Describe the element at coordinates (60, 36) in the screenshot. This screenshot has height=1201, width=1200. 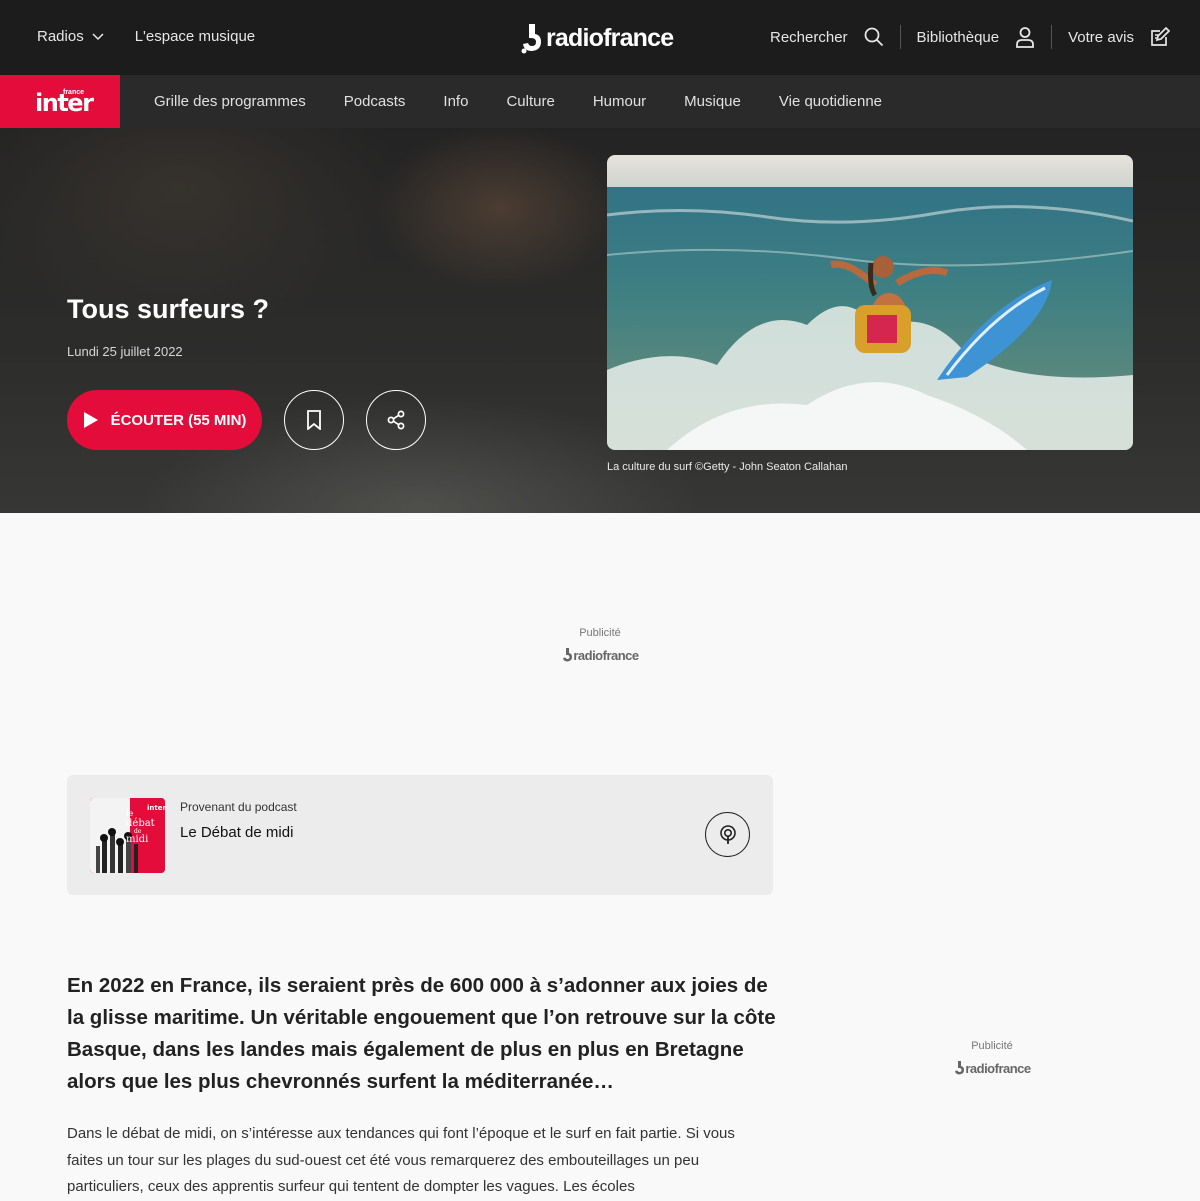
I see `radios-label: Radios` at that location.